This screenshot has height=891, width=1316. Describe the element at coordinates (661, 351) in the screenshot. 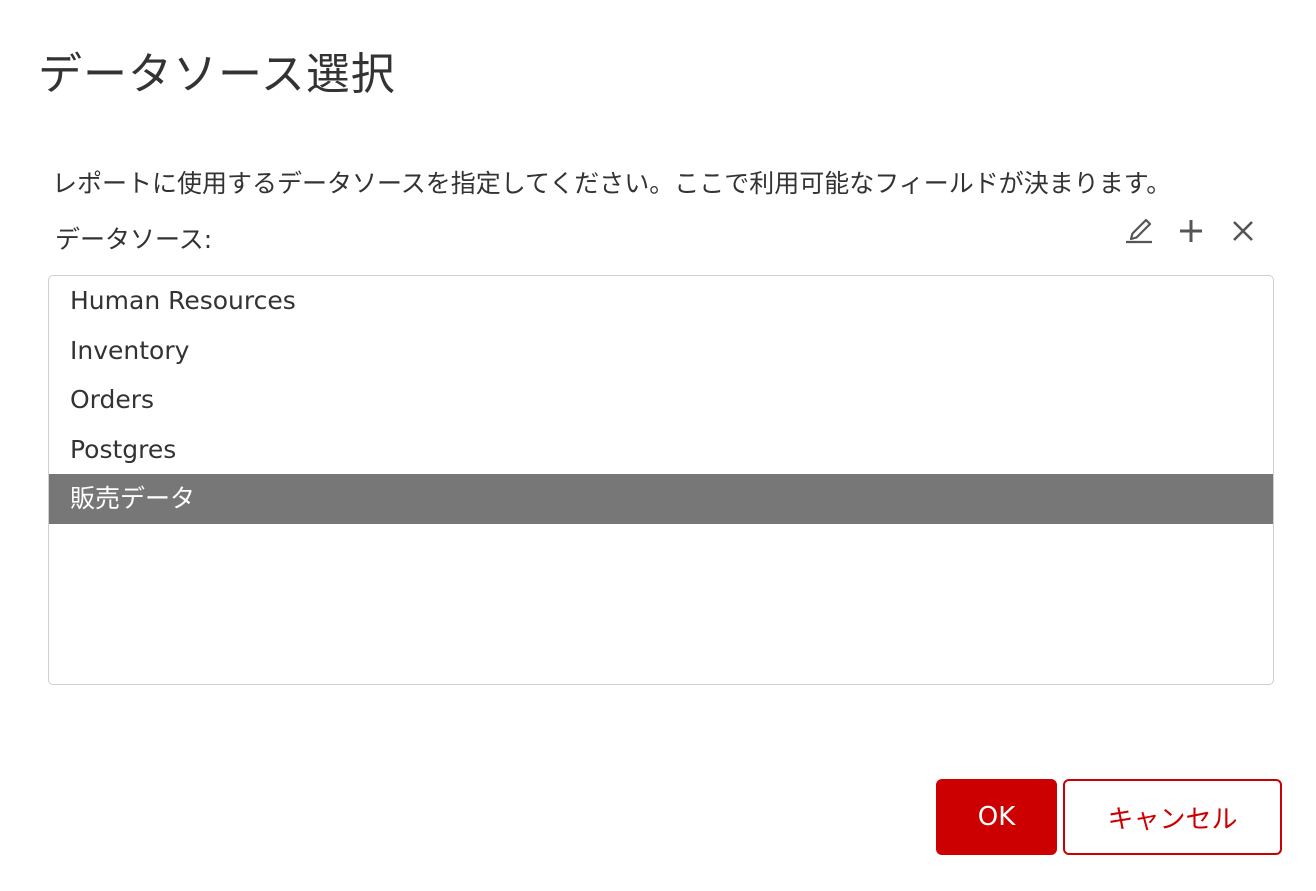

I see `list-item-inventory: Inventory` at that location.